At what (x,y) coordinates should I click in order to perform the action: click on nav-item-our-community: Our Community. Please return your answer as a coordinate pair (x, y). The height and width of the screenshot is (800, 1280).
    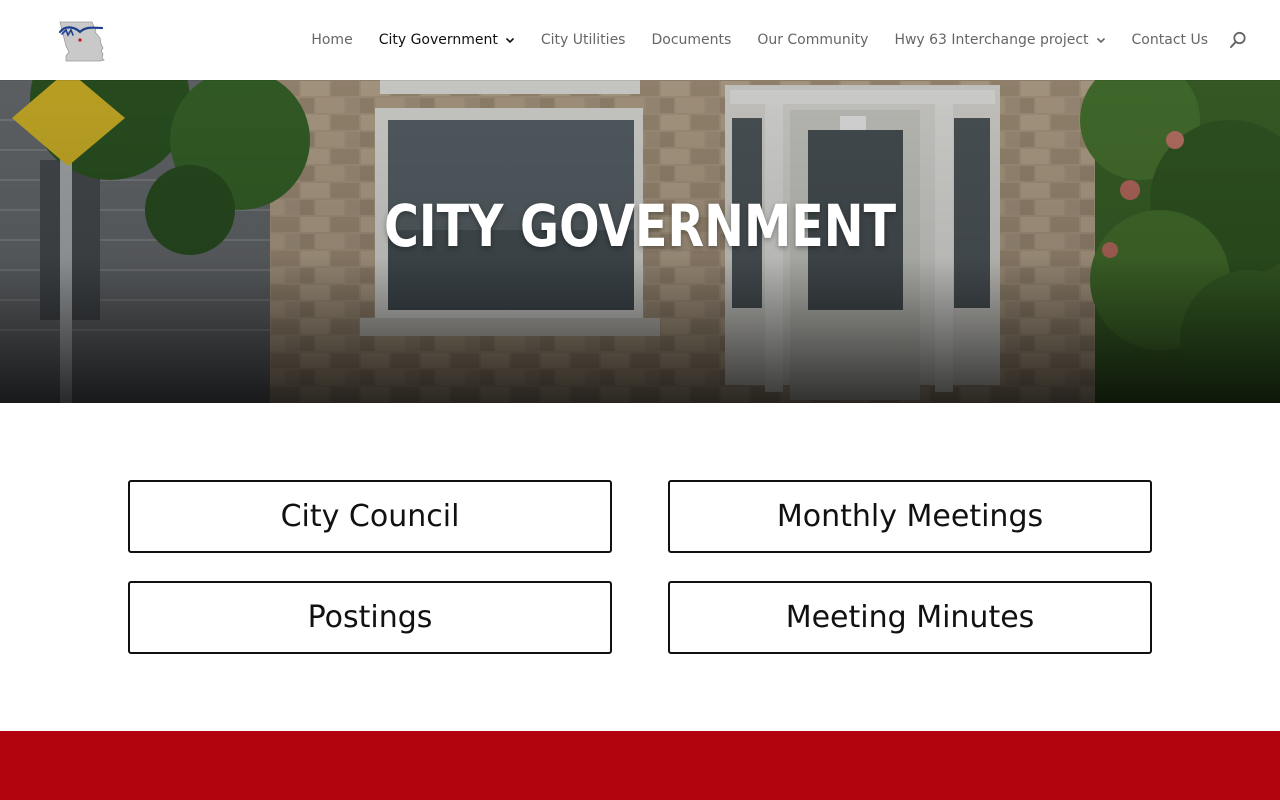
    Looking at the image, I should click on (812, 40).